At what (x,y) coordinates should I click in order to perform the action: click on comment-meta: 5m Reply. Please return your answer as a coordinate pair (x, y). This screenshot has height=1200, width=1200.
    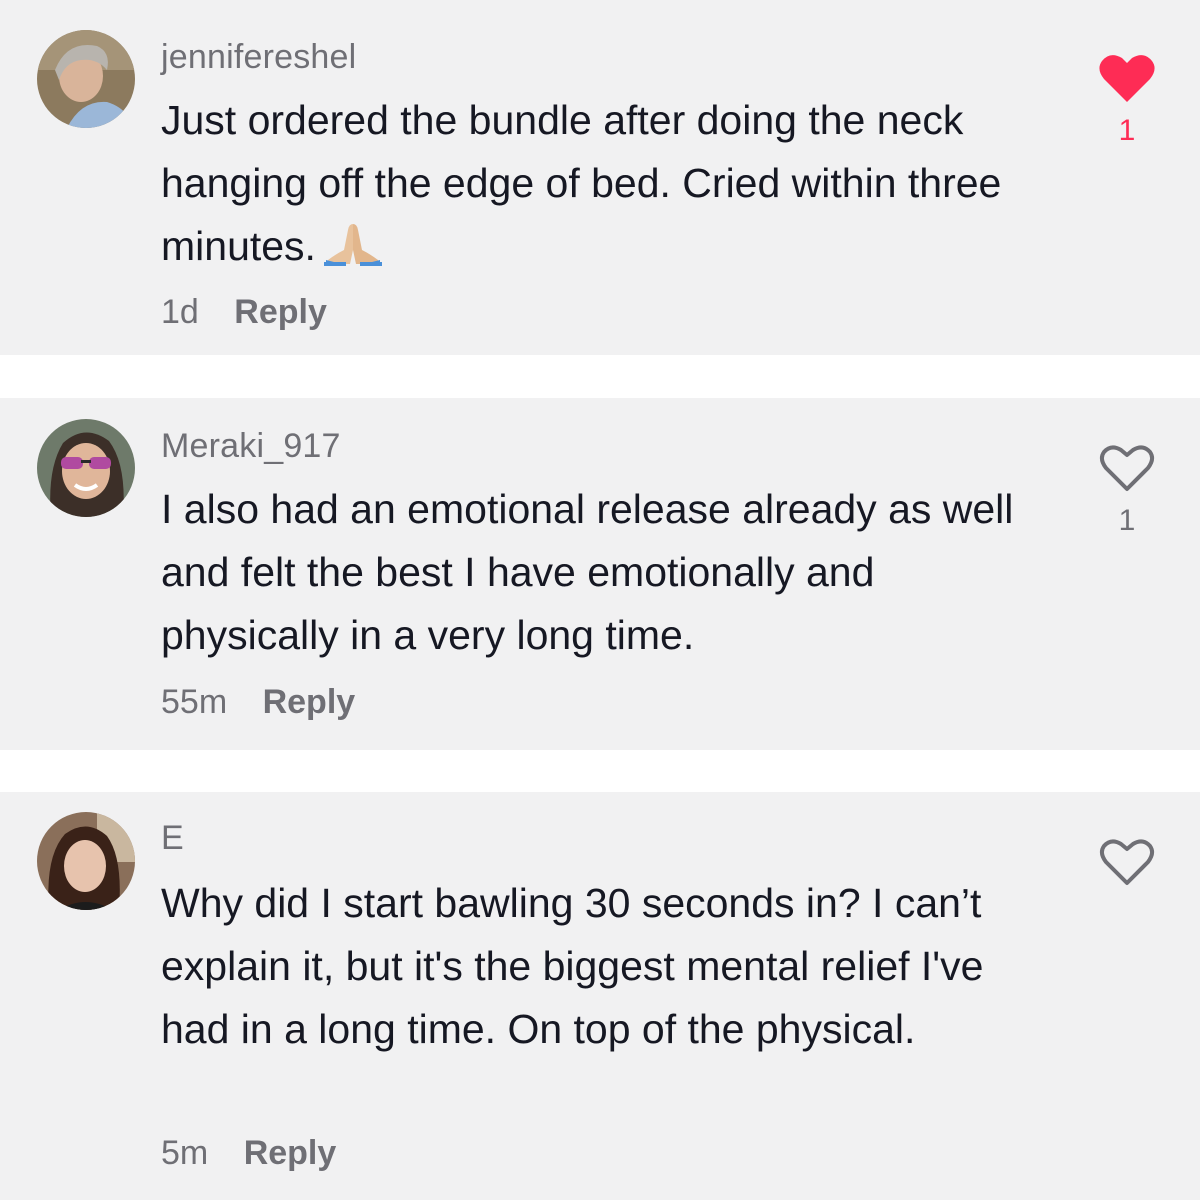
    Looking at the image, I should click on (248, 1153).